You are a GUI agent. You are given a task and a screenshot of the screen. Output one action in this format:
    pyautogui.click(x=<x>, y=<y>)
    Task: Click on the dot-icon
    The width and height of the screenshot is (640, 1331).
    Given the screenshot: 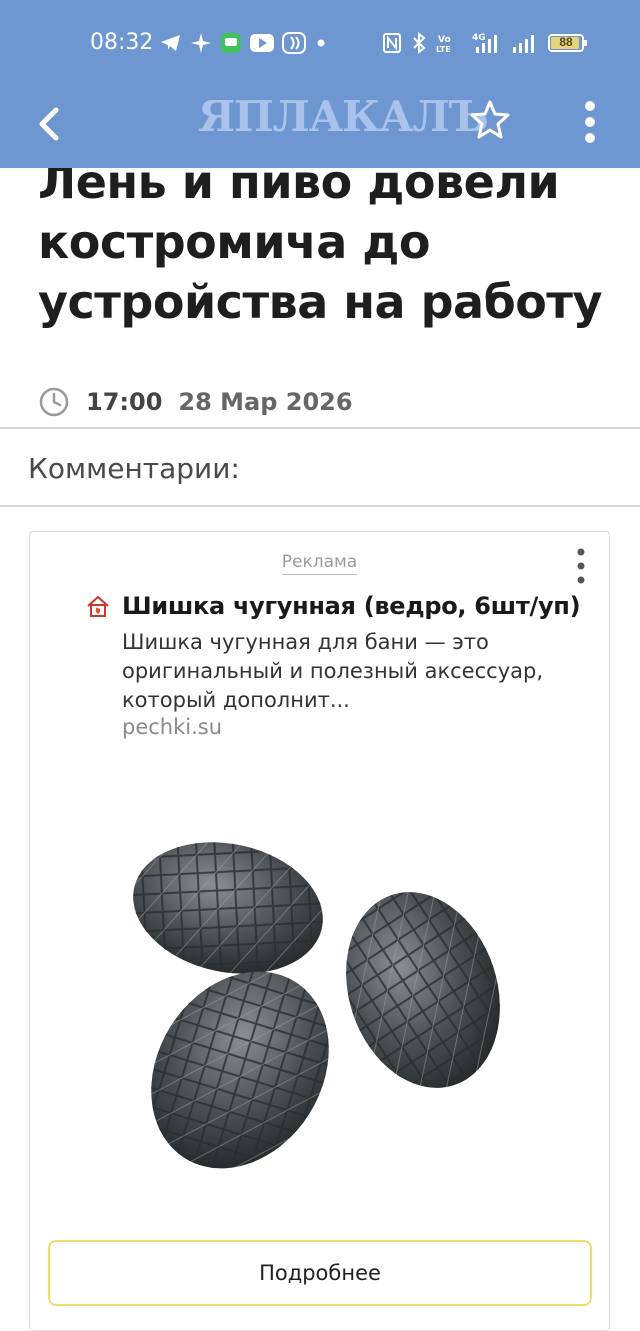 What is the action you would take?
    pyautogui.click(x=321, y=43)
    